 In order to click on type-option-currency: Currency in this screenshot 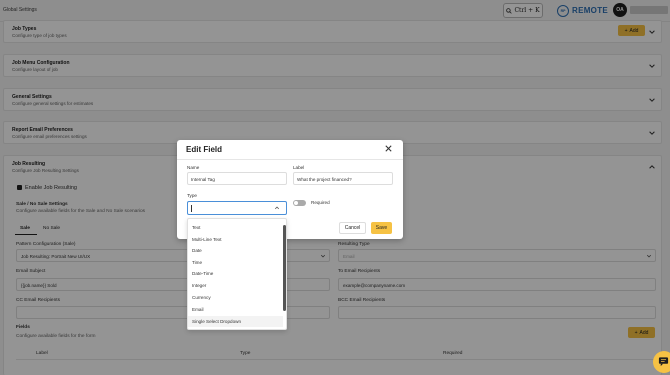, I will do `click(235, 297)`.